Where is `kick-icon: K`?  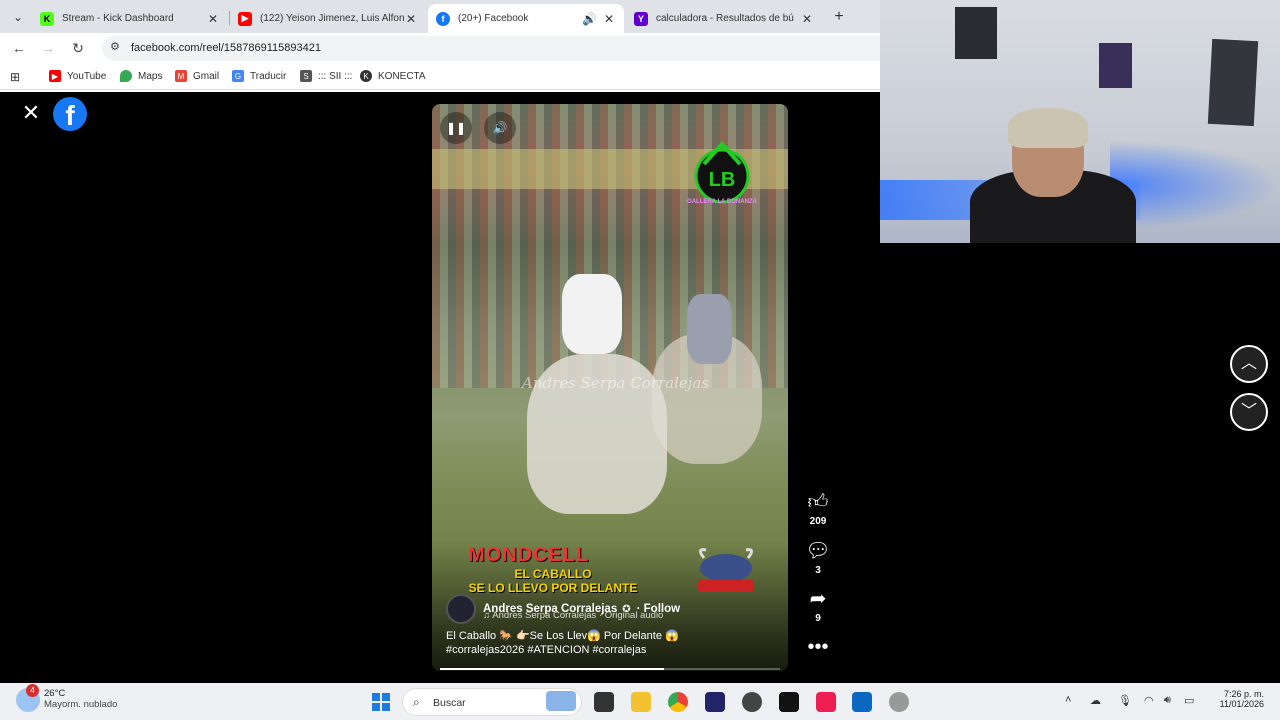
kick-icon: K is located at coordinates (47, 18).